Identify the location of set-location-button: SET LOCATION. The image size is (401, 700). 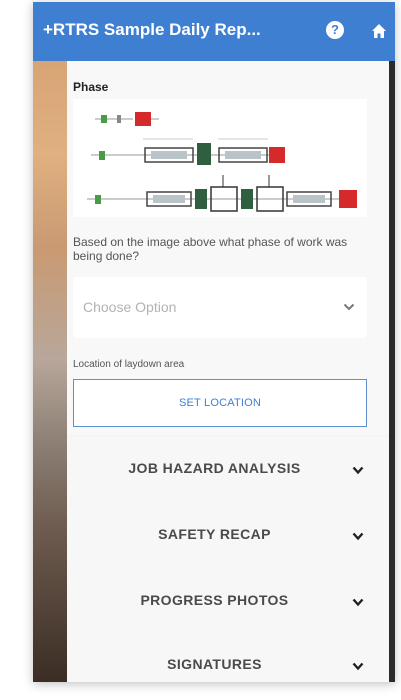
(220, 403).